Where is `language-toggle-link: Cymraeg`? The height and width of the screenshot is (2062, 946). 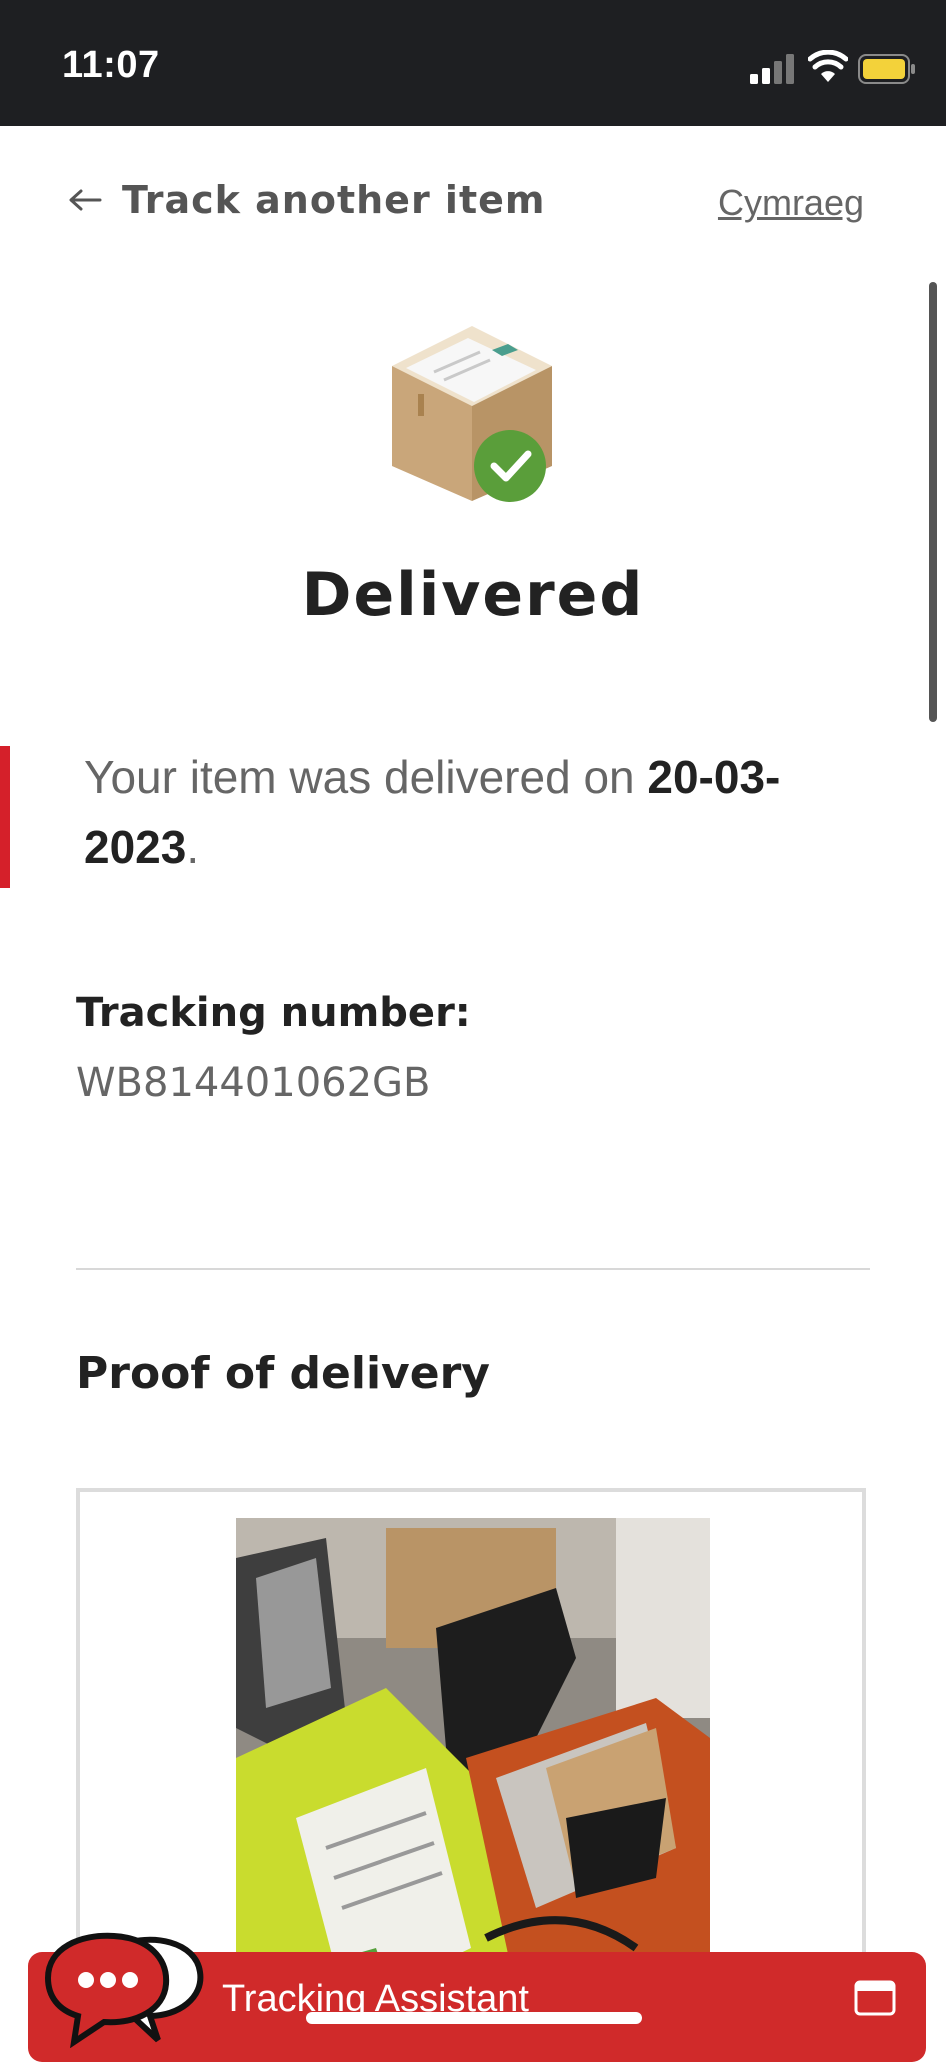 language-toggle-link: Cymraeg is located at coordinates (791, 203).